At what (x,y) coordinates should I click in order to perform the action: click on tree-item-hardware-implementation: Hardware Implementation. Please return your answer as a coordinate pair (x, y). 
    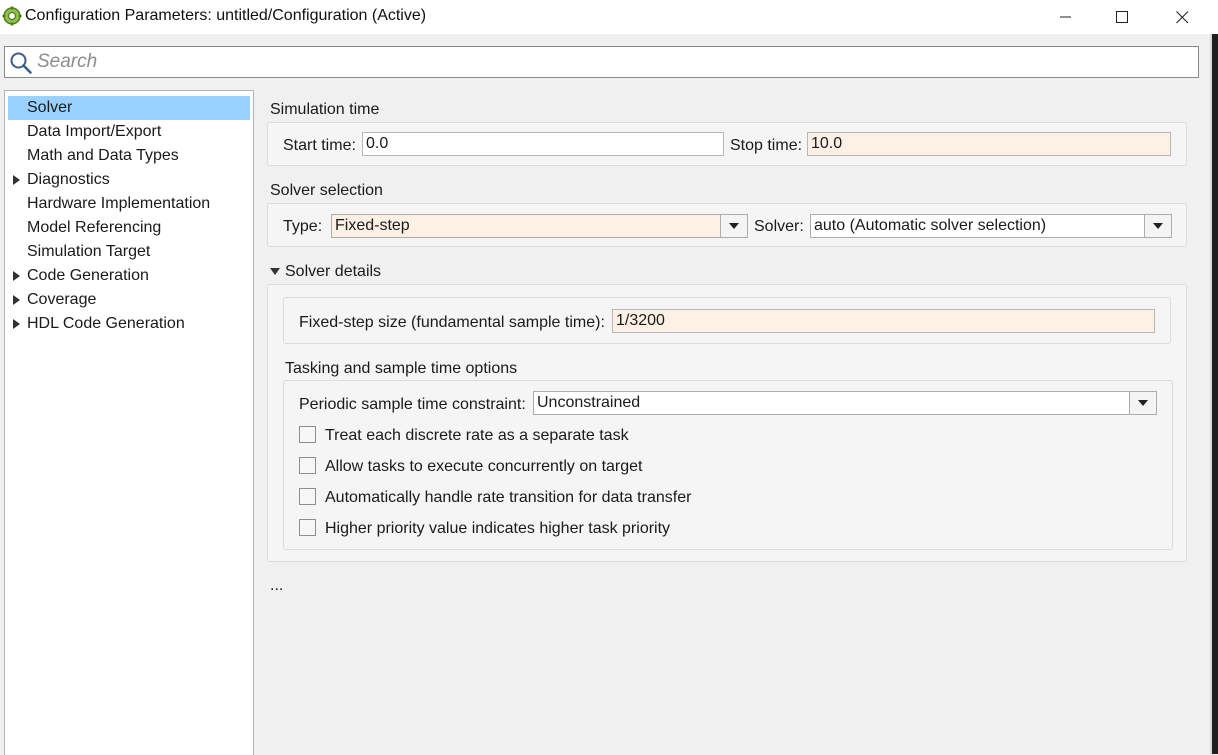
    Looking at the image, I should click on (129, 204).